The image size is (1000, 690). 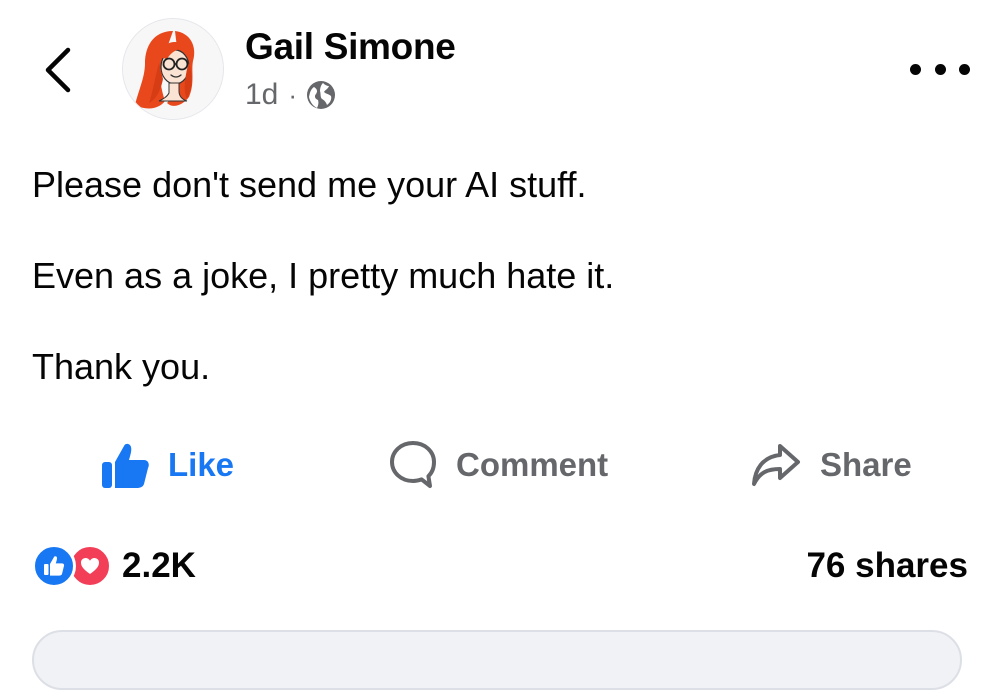 I want to click on avatar-illustration, so click(x=173, y=69).